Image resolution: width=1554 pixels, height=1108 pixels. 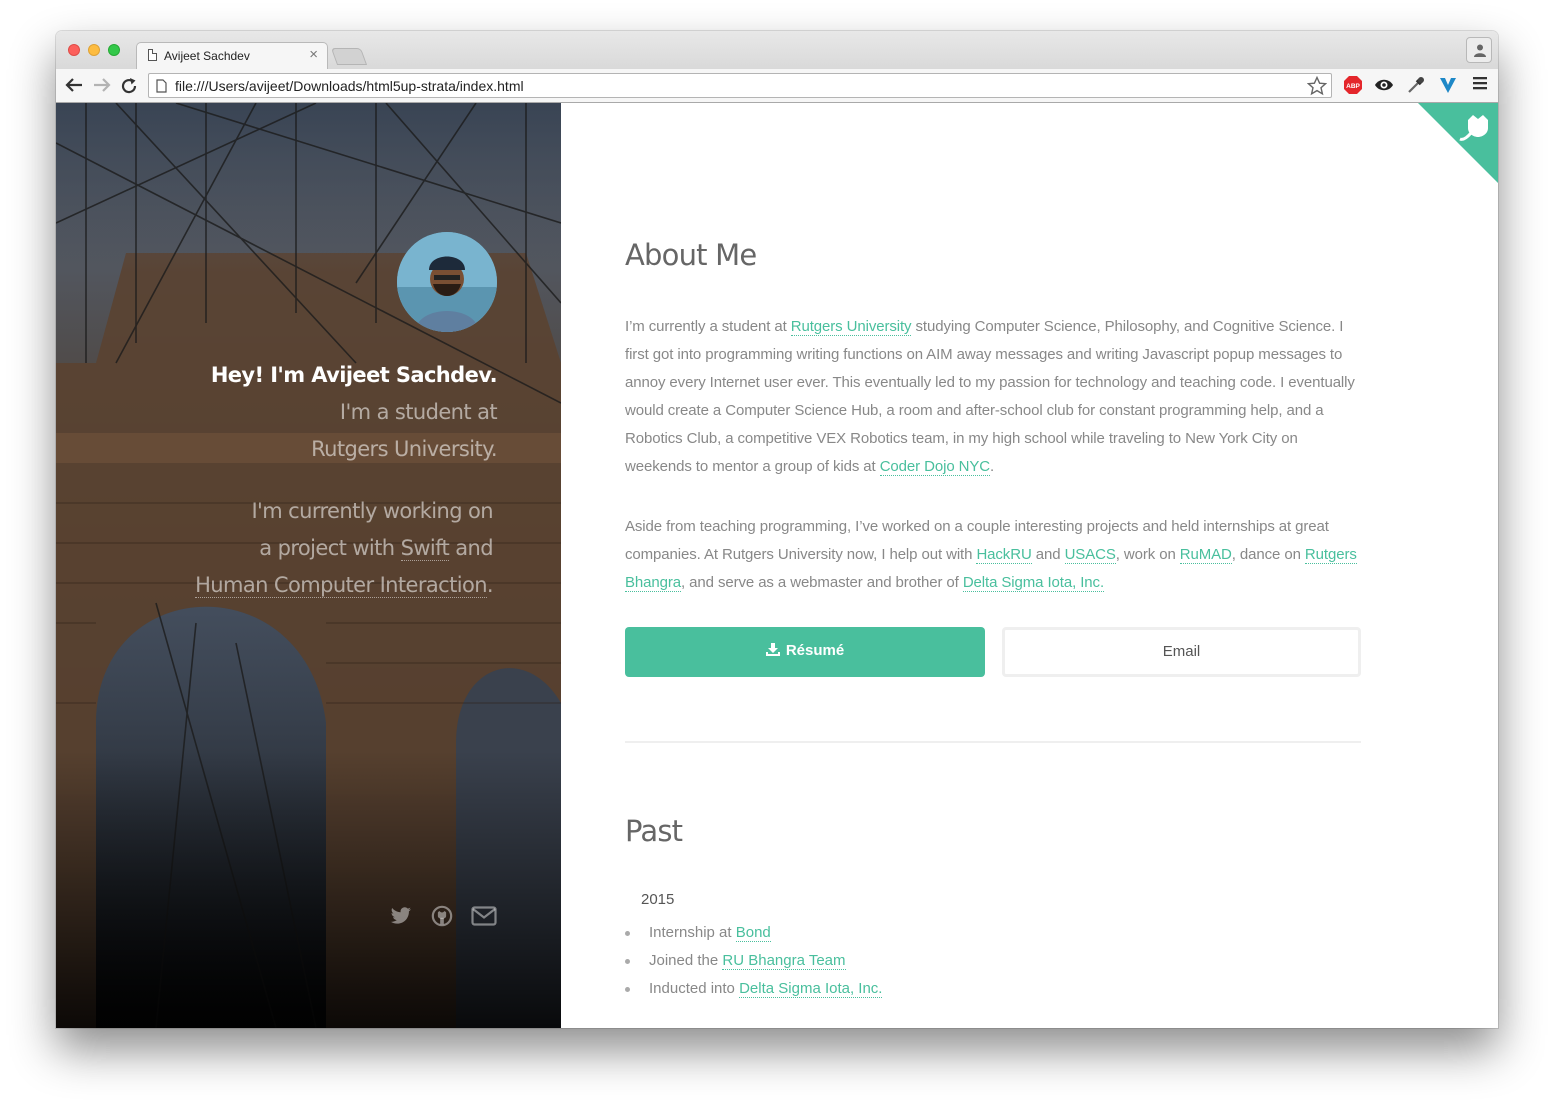 I want to click on profile-button, so click(x=1479, y=50).